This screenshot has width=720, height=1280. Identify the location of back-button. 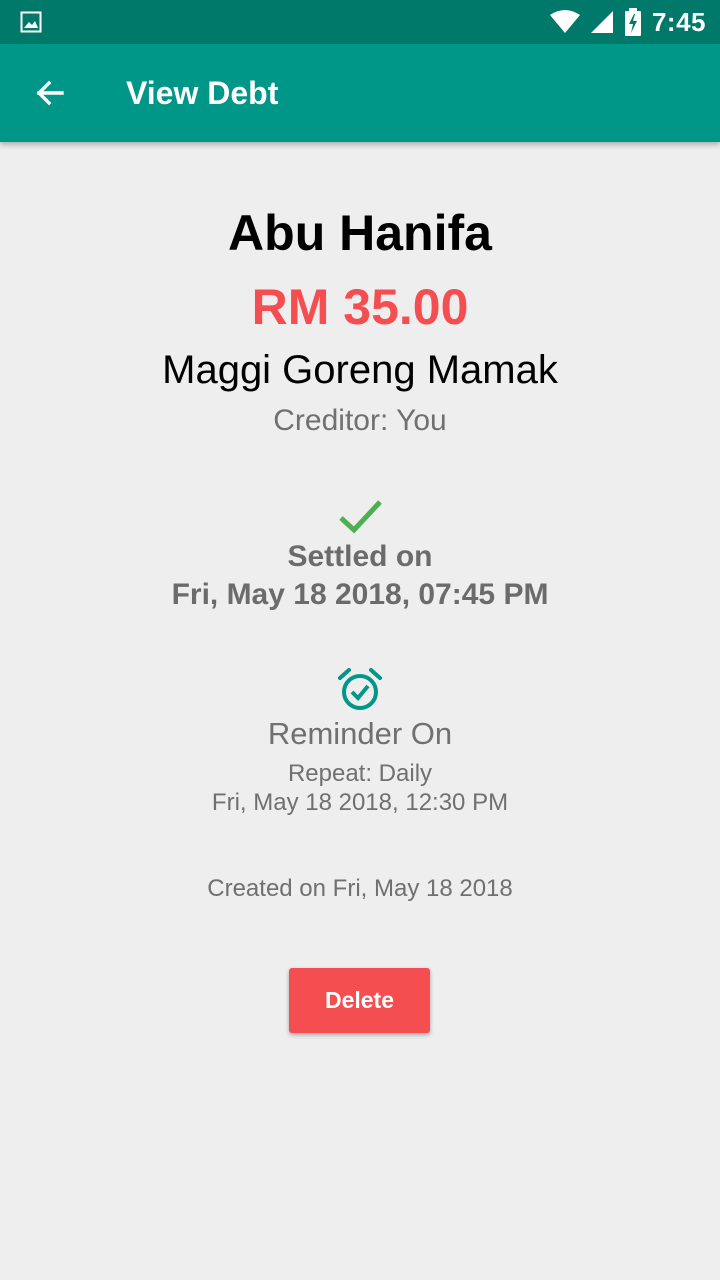
(50, 93).